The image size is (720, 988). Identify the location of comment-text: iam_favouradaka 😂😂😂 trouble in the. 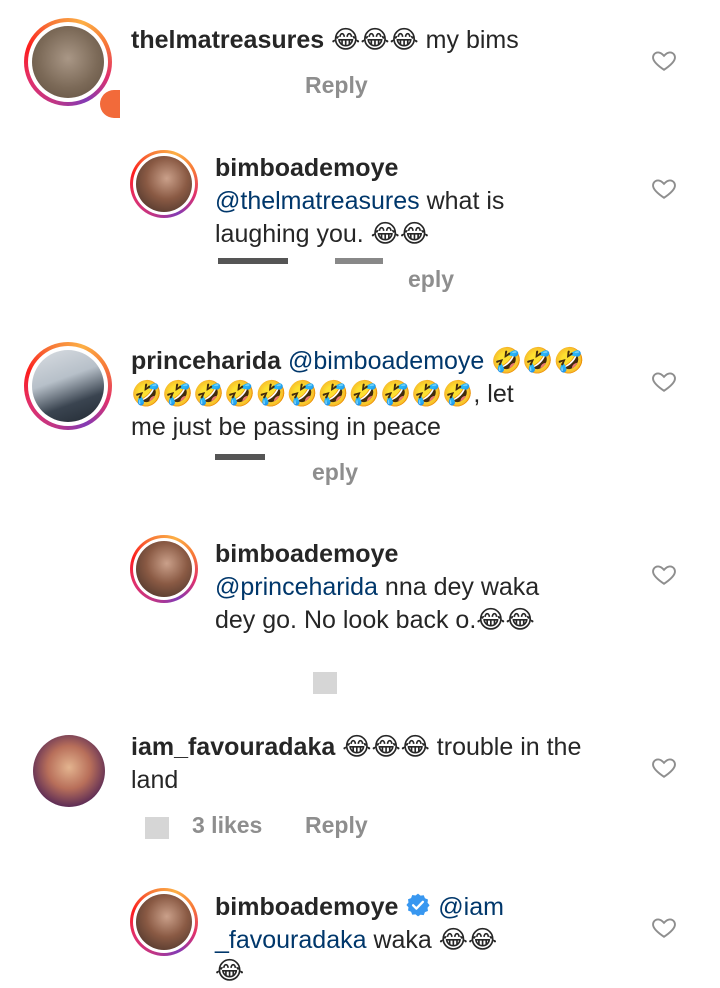
(356, 747).